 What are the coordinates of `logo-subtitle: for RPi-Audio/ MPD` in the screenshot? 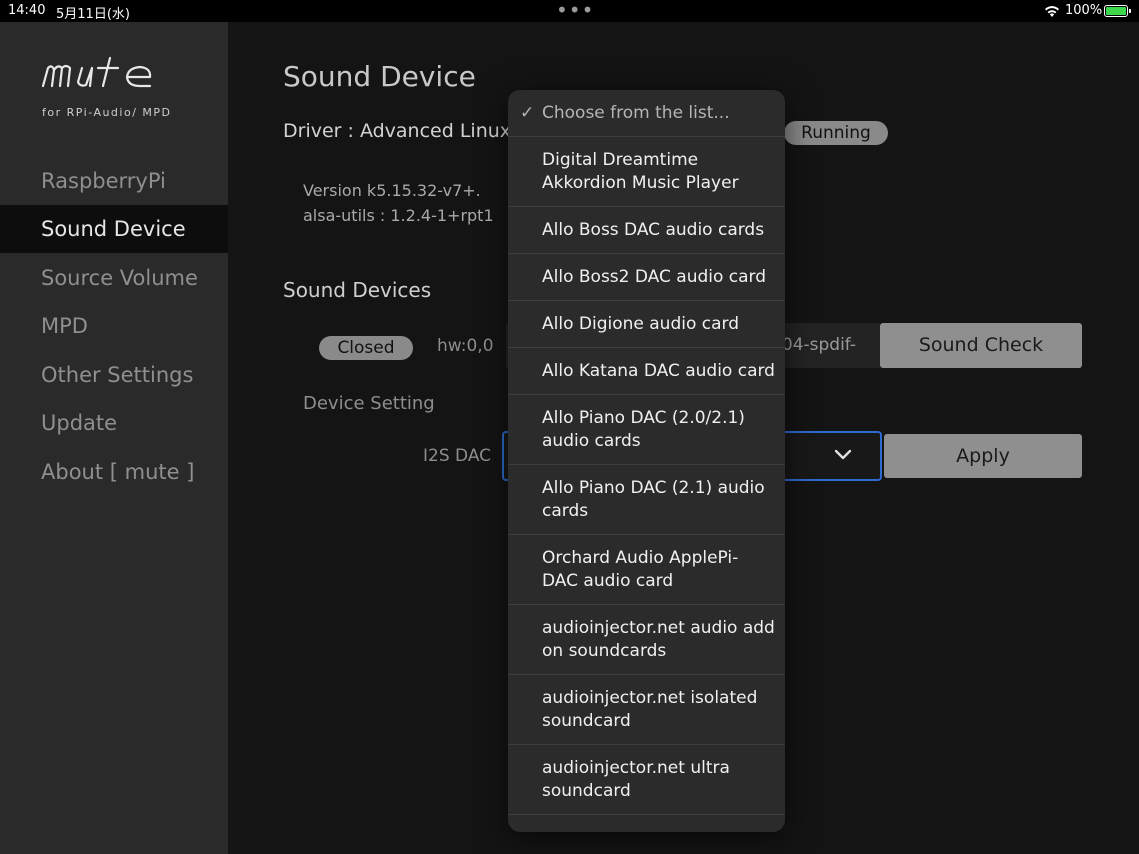 It's located at (107, 112).